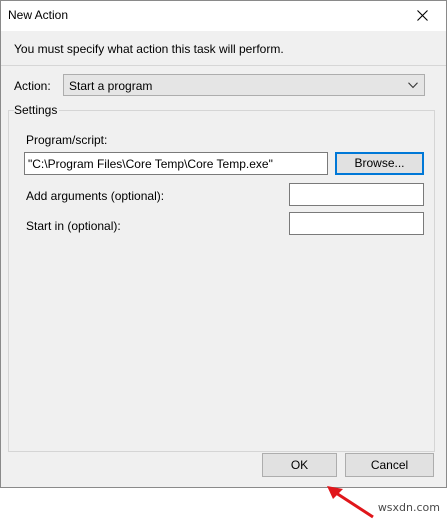 This screenshot has height=519, width=447. What do you see at coordinates (67, 140) in the screenshot?
I see `program-script-label: Program/script:` at bounding box center [67, 140].